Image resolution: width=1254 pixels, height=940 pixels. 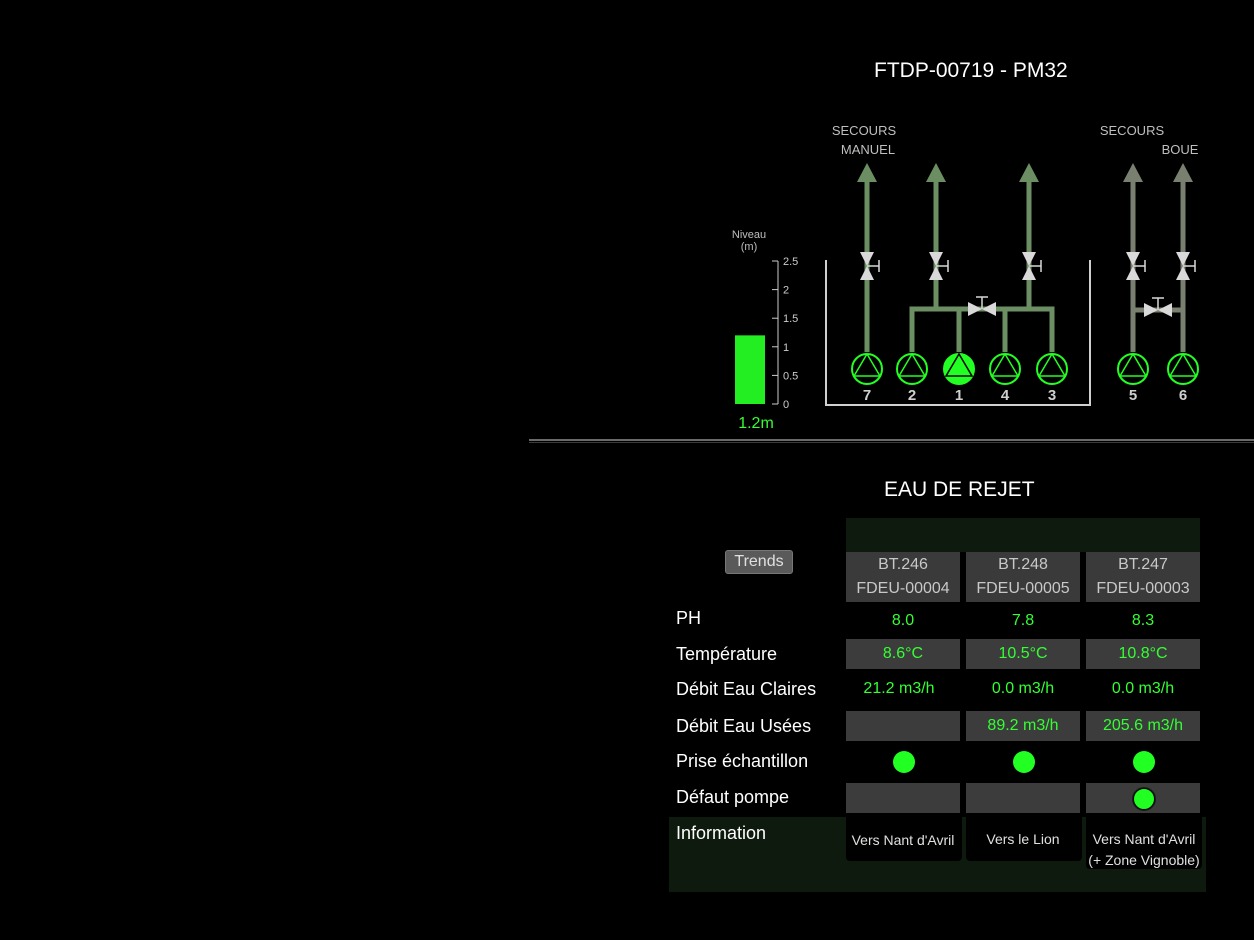 What do you see at coordinates (959, 489) in the screenshot?
I see `section-title: EAU DE REJET` at bounding box center [959, 489].